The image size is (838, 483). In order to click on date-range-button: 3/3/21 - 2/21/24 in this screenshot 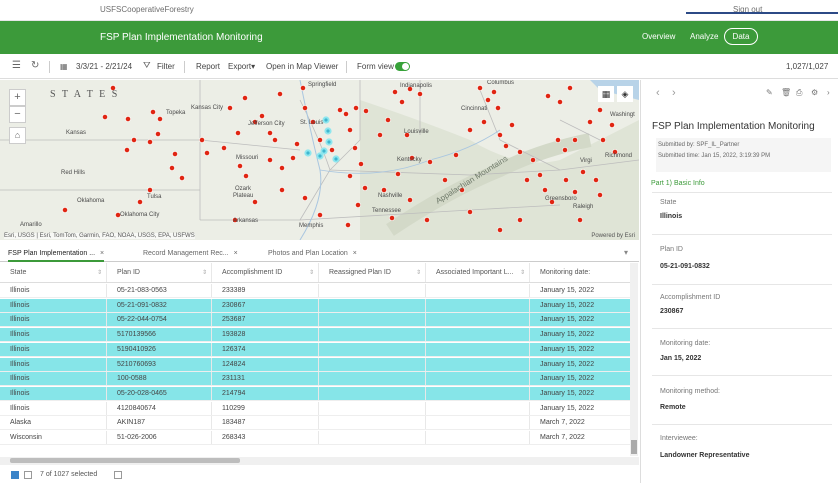, I will do `click(104, 66)`.